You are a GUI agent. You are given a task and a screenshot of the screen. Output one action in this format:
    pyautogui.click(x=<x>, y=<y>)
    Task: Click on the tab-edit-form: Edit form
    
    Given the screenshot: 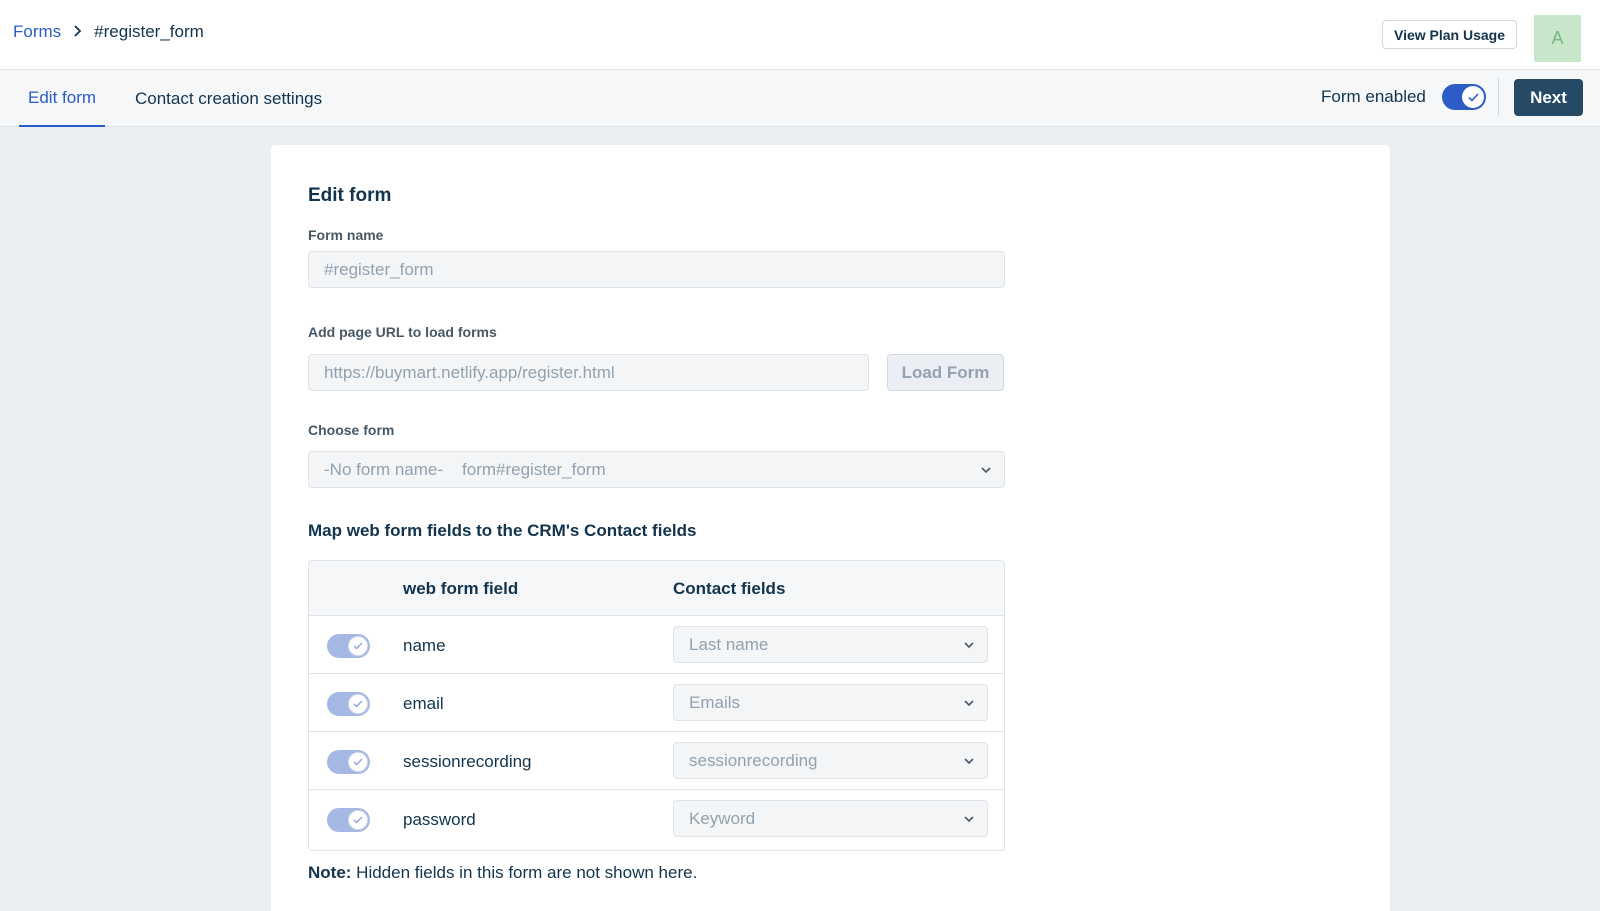 What is the action you would take?
    pyautogui.click(x=62, y=98)
    